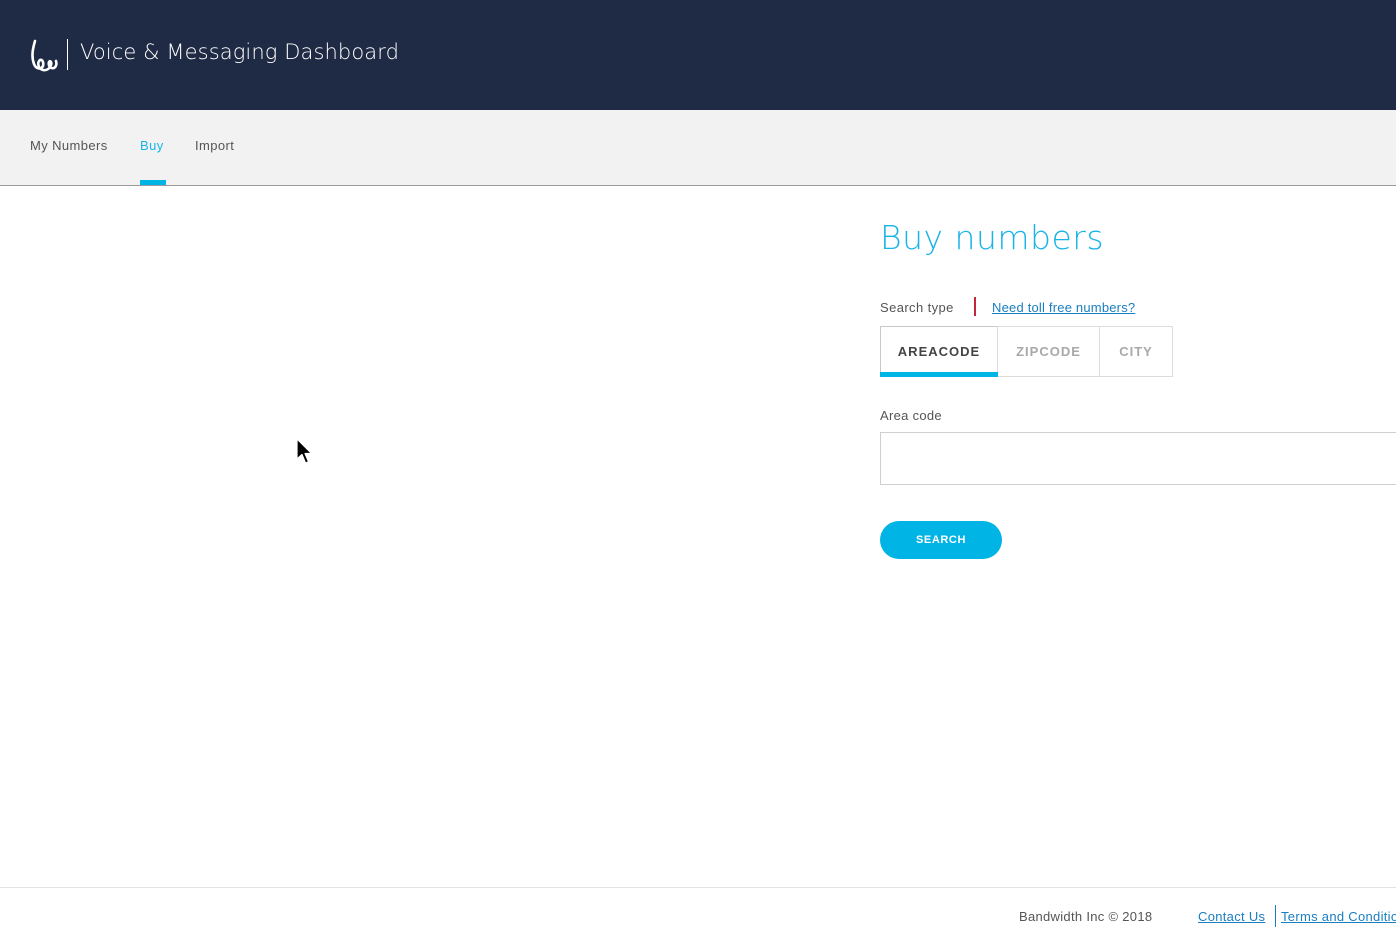 The height and width of the screenshot is (944, 1396). I want to click on subnav-item-import: Import, so click(214, 145).